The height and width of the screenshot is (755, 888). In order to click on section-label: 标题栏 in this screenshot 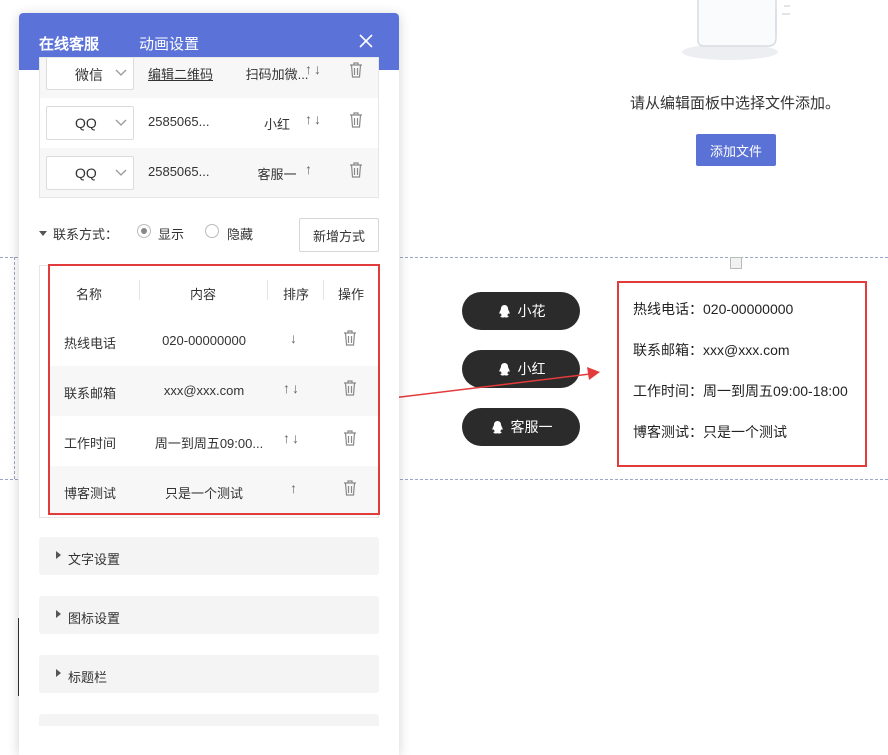, I will do `click(88, 677)`.